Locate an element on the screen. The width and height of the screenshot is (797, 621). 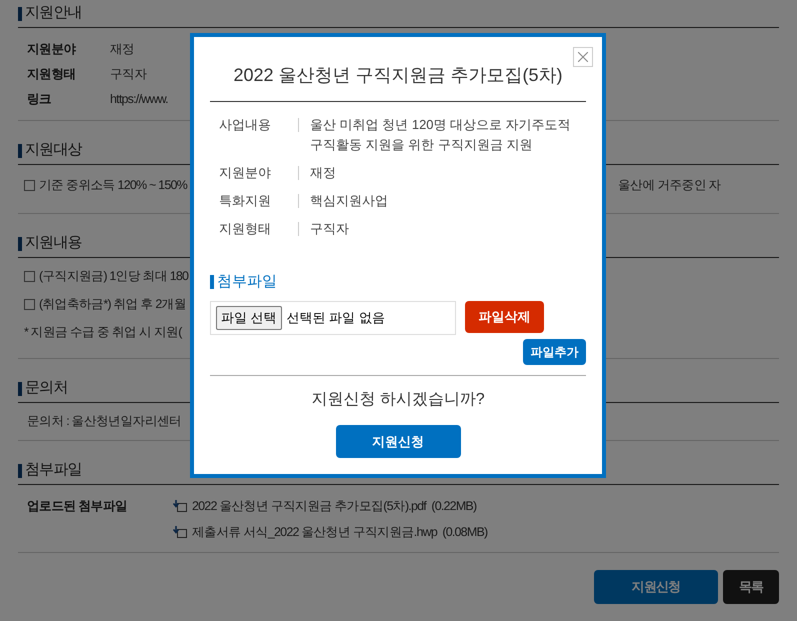
confirm-question: 지원신청 하시겠습니까? is located at coordinates (398, 400).